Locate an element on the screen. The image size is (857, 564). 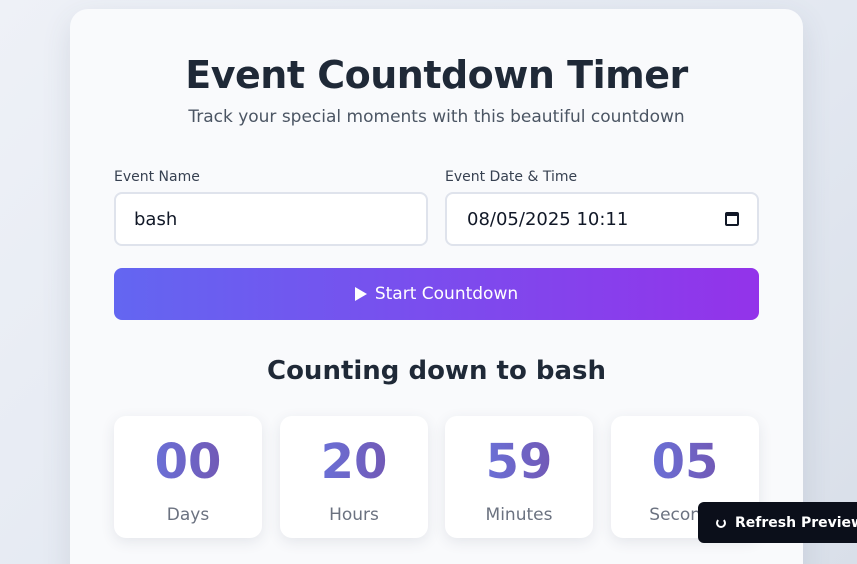
minutes-label: Minutes is located at coordinates (519, 515).